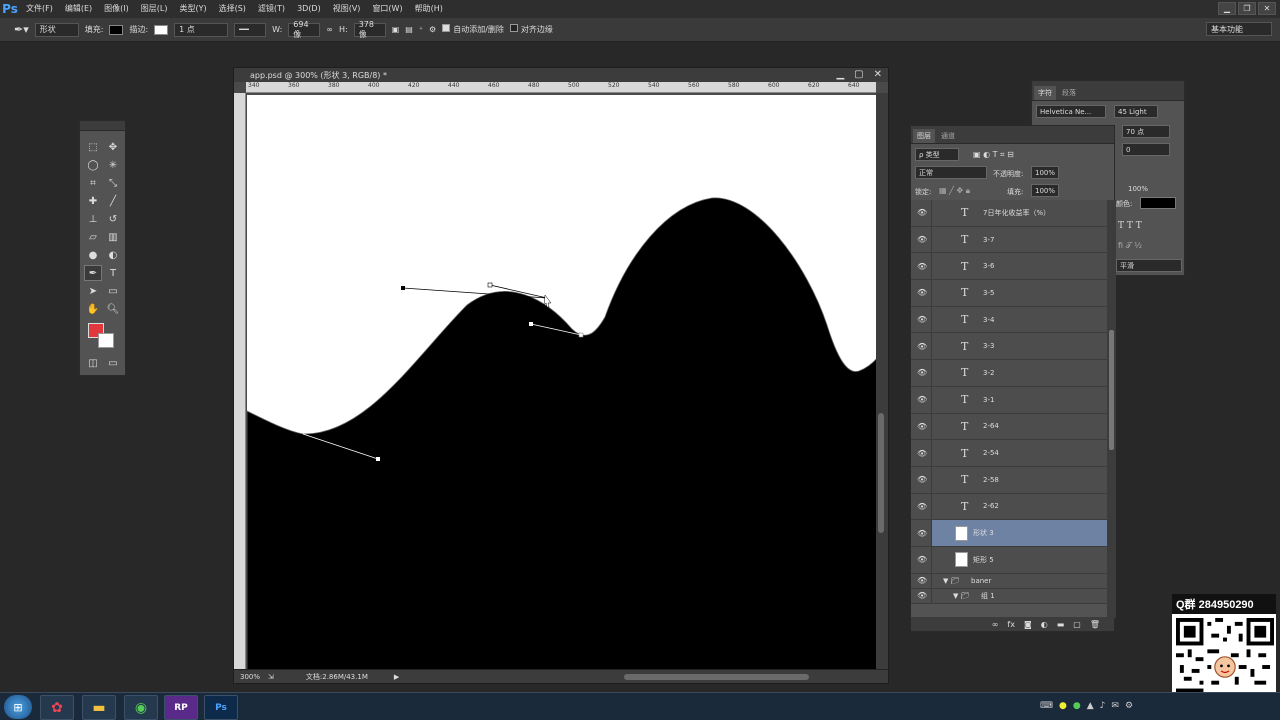  I want to click on stamp-tool-icon: ⊥, so click(93, 219).